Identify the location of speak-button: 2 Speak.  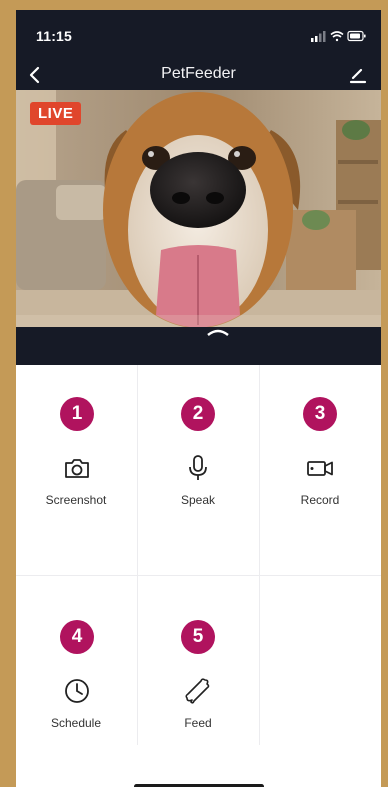
(198, 470).